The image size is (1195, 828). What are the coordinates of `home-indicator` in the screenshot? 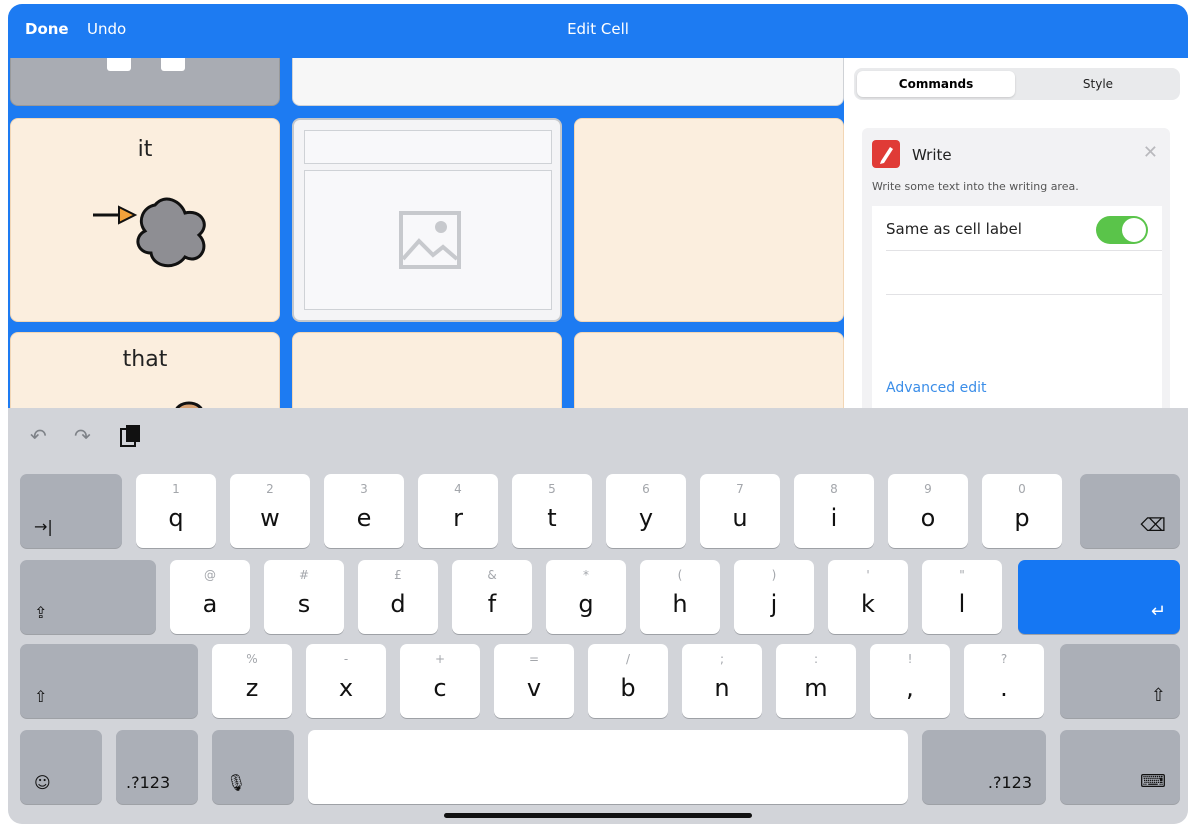 It's located at (598, 815).